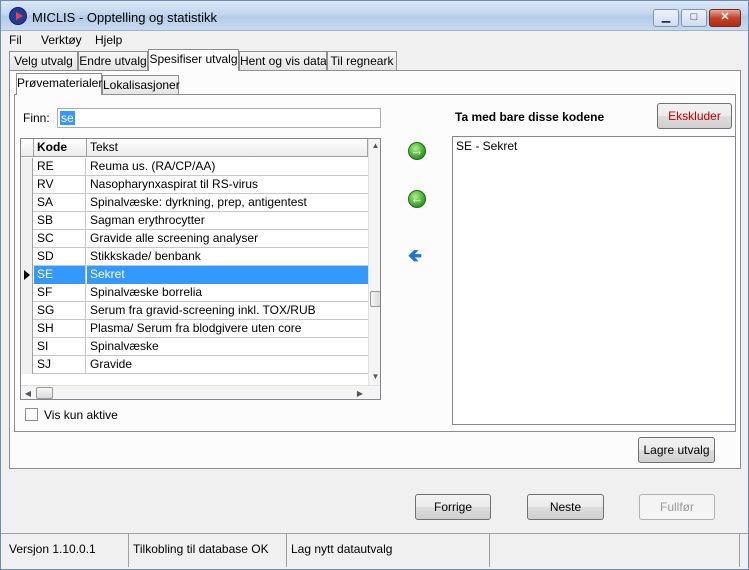 Image resolution: width=749 pixels, height=570 pixels. I want to click on column-header-kode: Kode, so click(60, 148).